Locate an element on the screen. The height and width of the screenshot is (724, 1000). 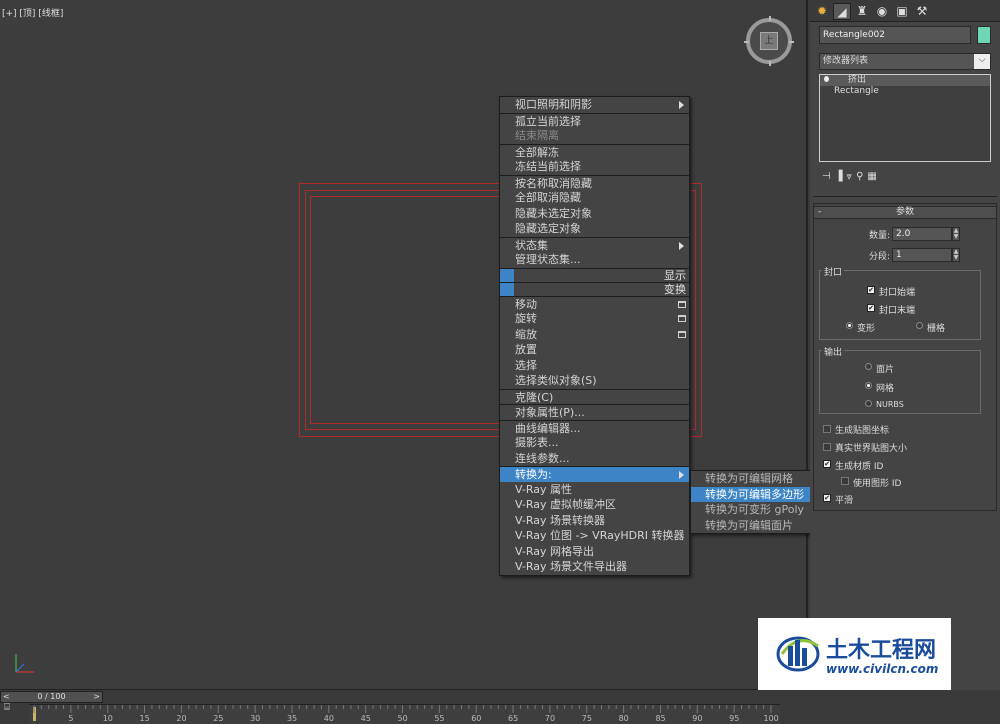
utilities-tab-hammer-icon: ⚒ is located at coordinates (922, 11).